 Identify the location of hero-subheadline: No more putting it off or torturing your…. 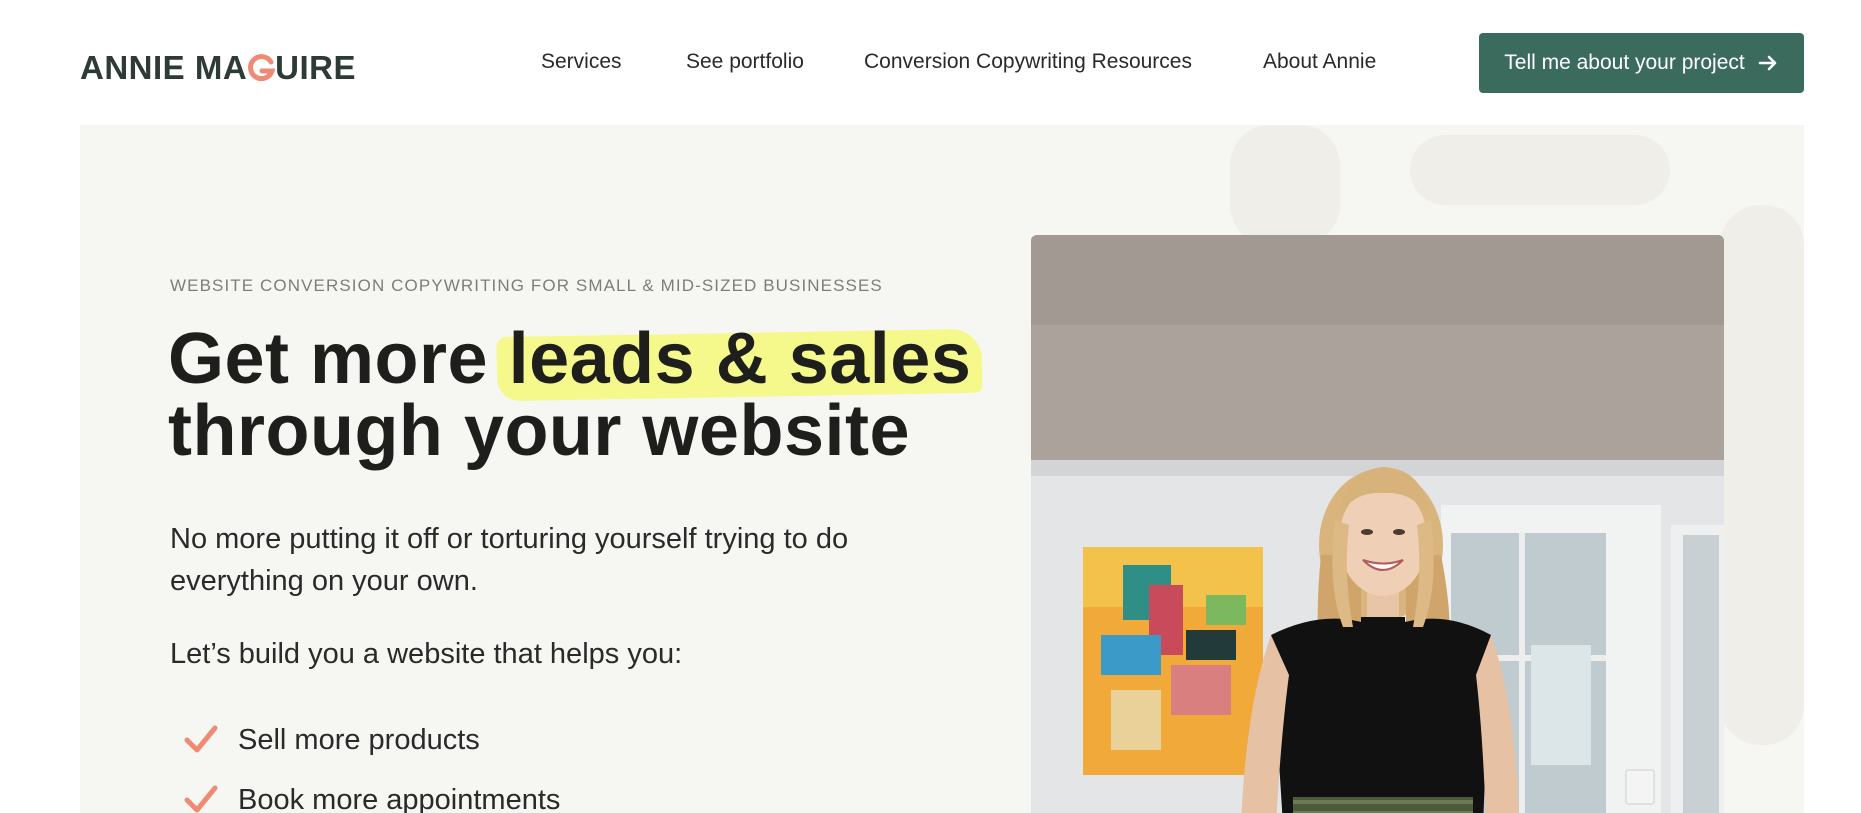
(509, 560).